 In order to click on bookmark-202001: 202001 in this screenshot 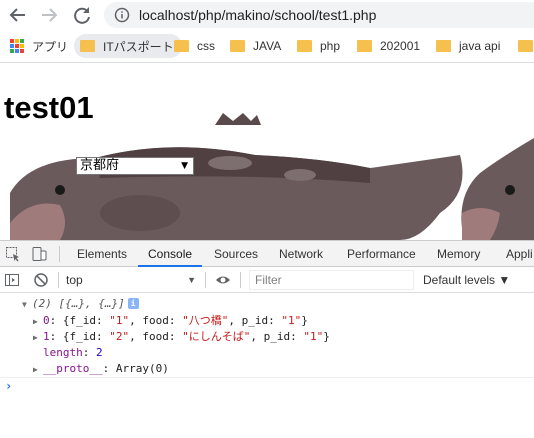, I will do `click(388, 46)`.